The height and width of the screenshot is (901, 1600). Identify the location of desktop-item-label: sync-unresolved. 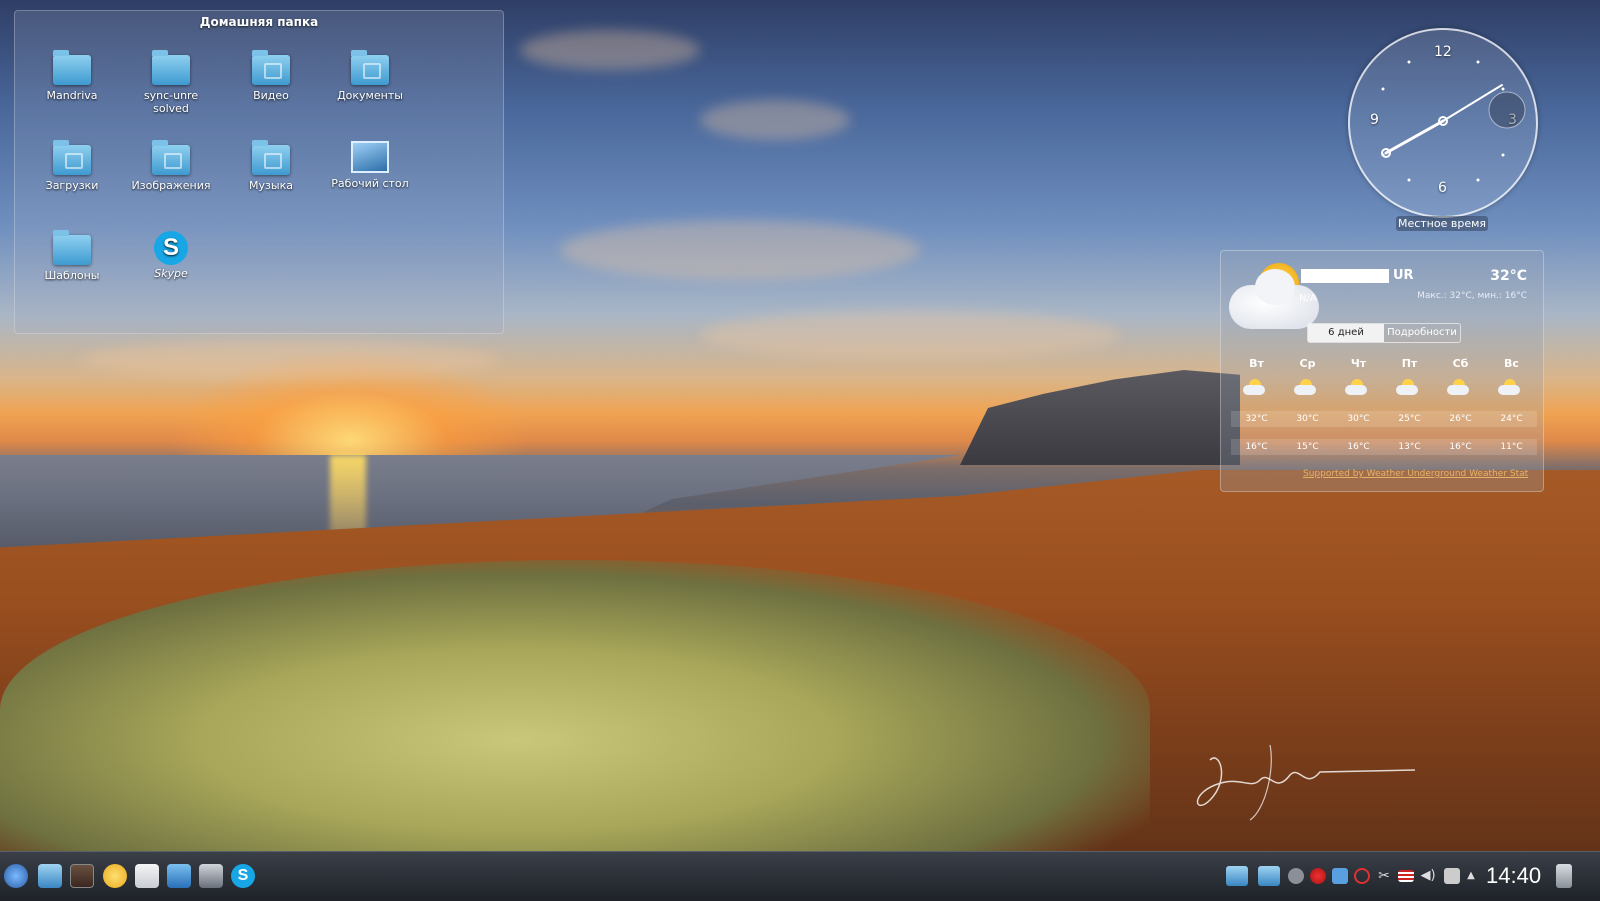
(171, 102).